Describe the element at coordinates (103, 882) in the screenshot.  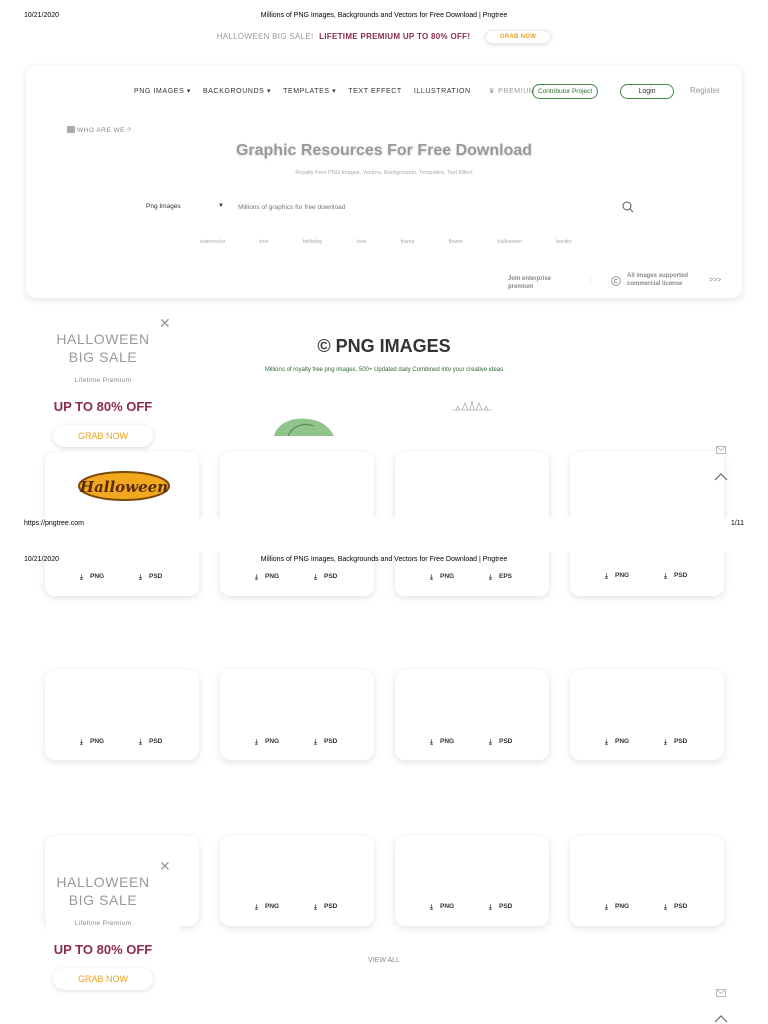
I see `side-promo-title-line1: HALLOWEEN` at that location.